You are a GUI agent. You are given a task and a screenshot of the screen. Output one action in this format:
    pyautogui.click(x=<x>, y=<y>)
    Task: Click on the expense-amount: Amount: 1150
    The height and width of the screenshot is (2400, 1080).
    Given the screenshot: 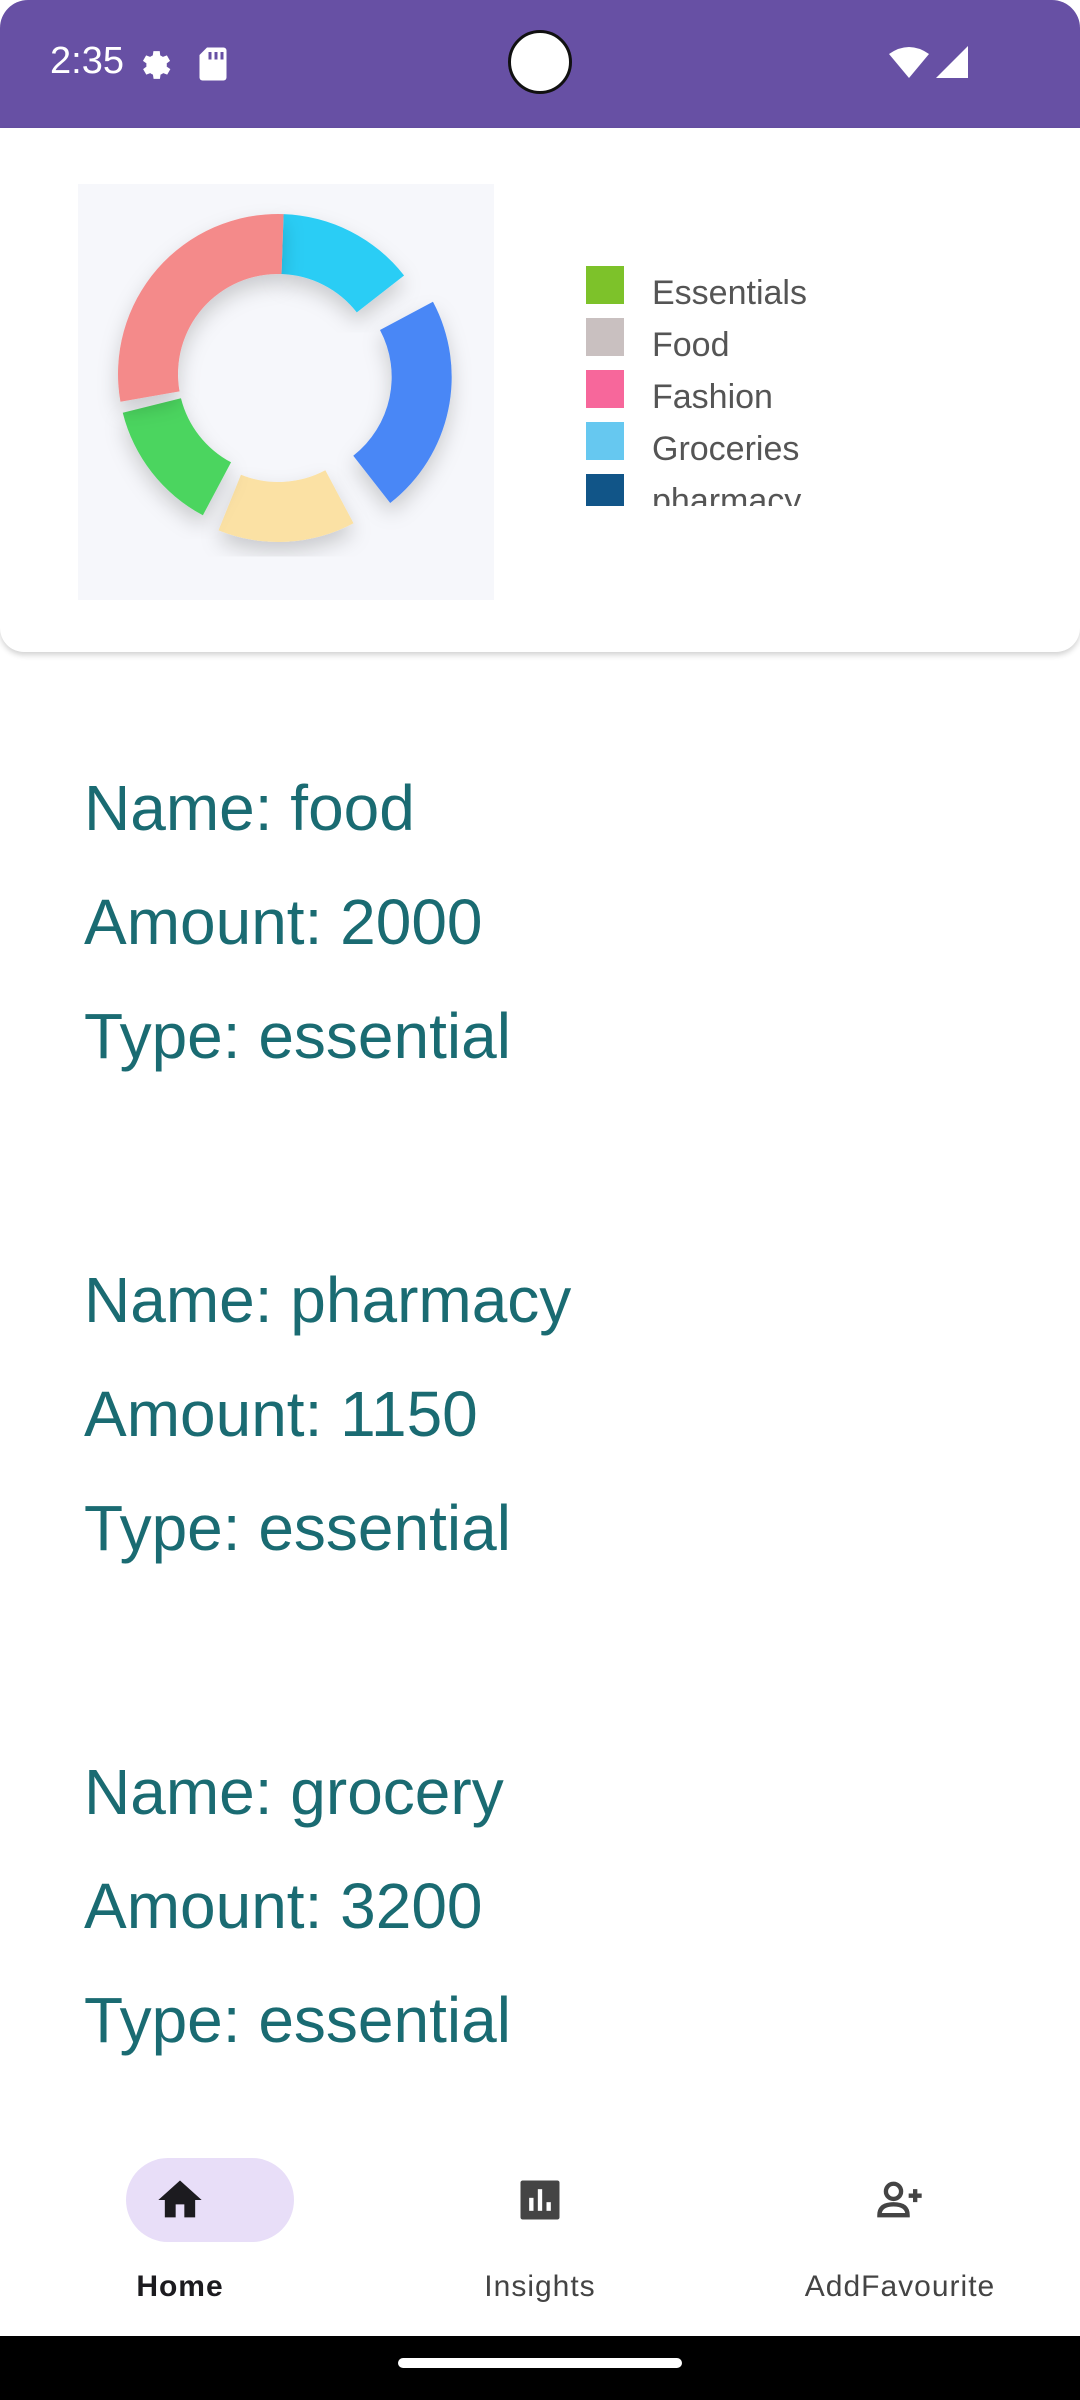 What is the action you would take?
    pyautogui.click(x=281, y=1414)
    